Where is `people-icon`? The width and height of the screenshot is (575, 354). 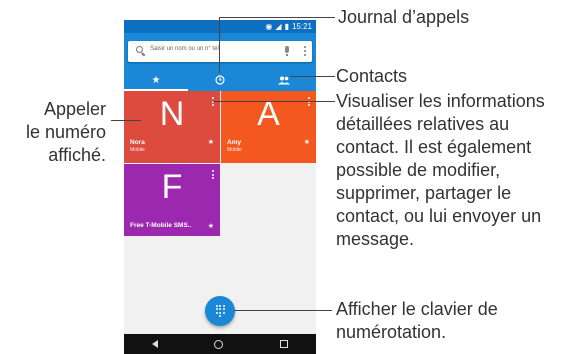 people-icon is located at coordinates (284, 80).